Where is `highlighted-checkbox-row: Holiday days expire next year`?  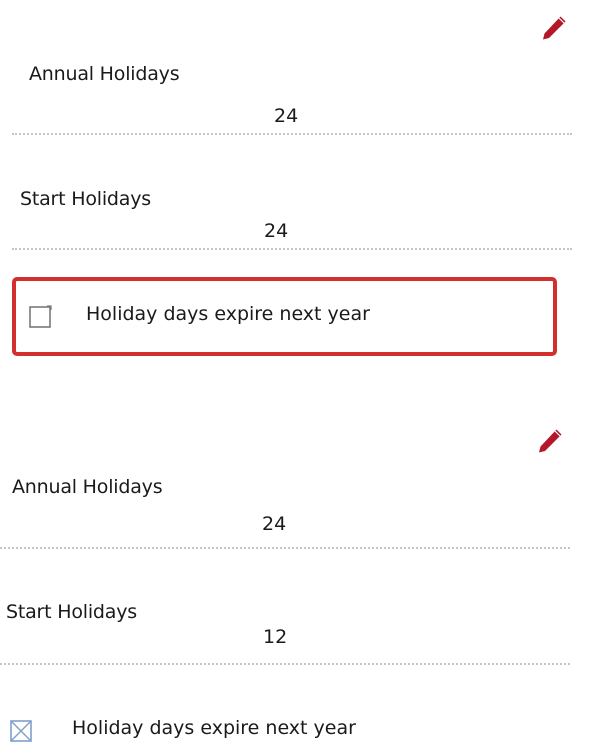 highlighted-checkbox-row: Holiday days expire next year is located at coordinates (284, 316).